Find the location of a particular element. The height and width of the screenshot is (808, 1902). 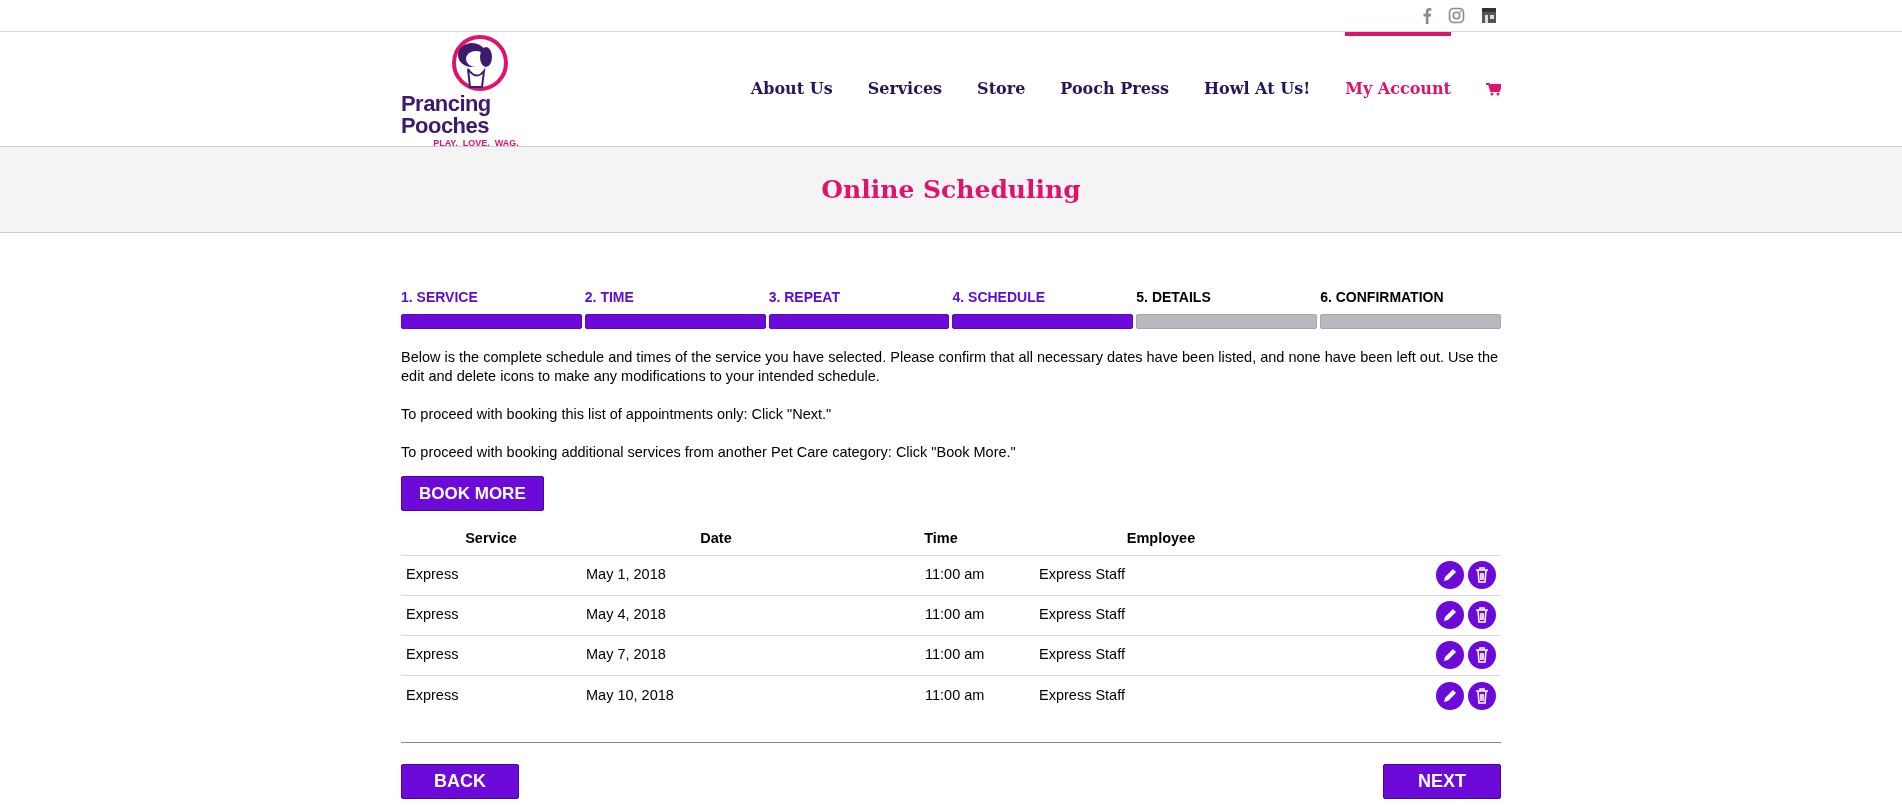

table-cell: May 7, 2018 is located at coordinates (716, 655).